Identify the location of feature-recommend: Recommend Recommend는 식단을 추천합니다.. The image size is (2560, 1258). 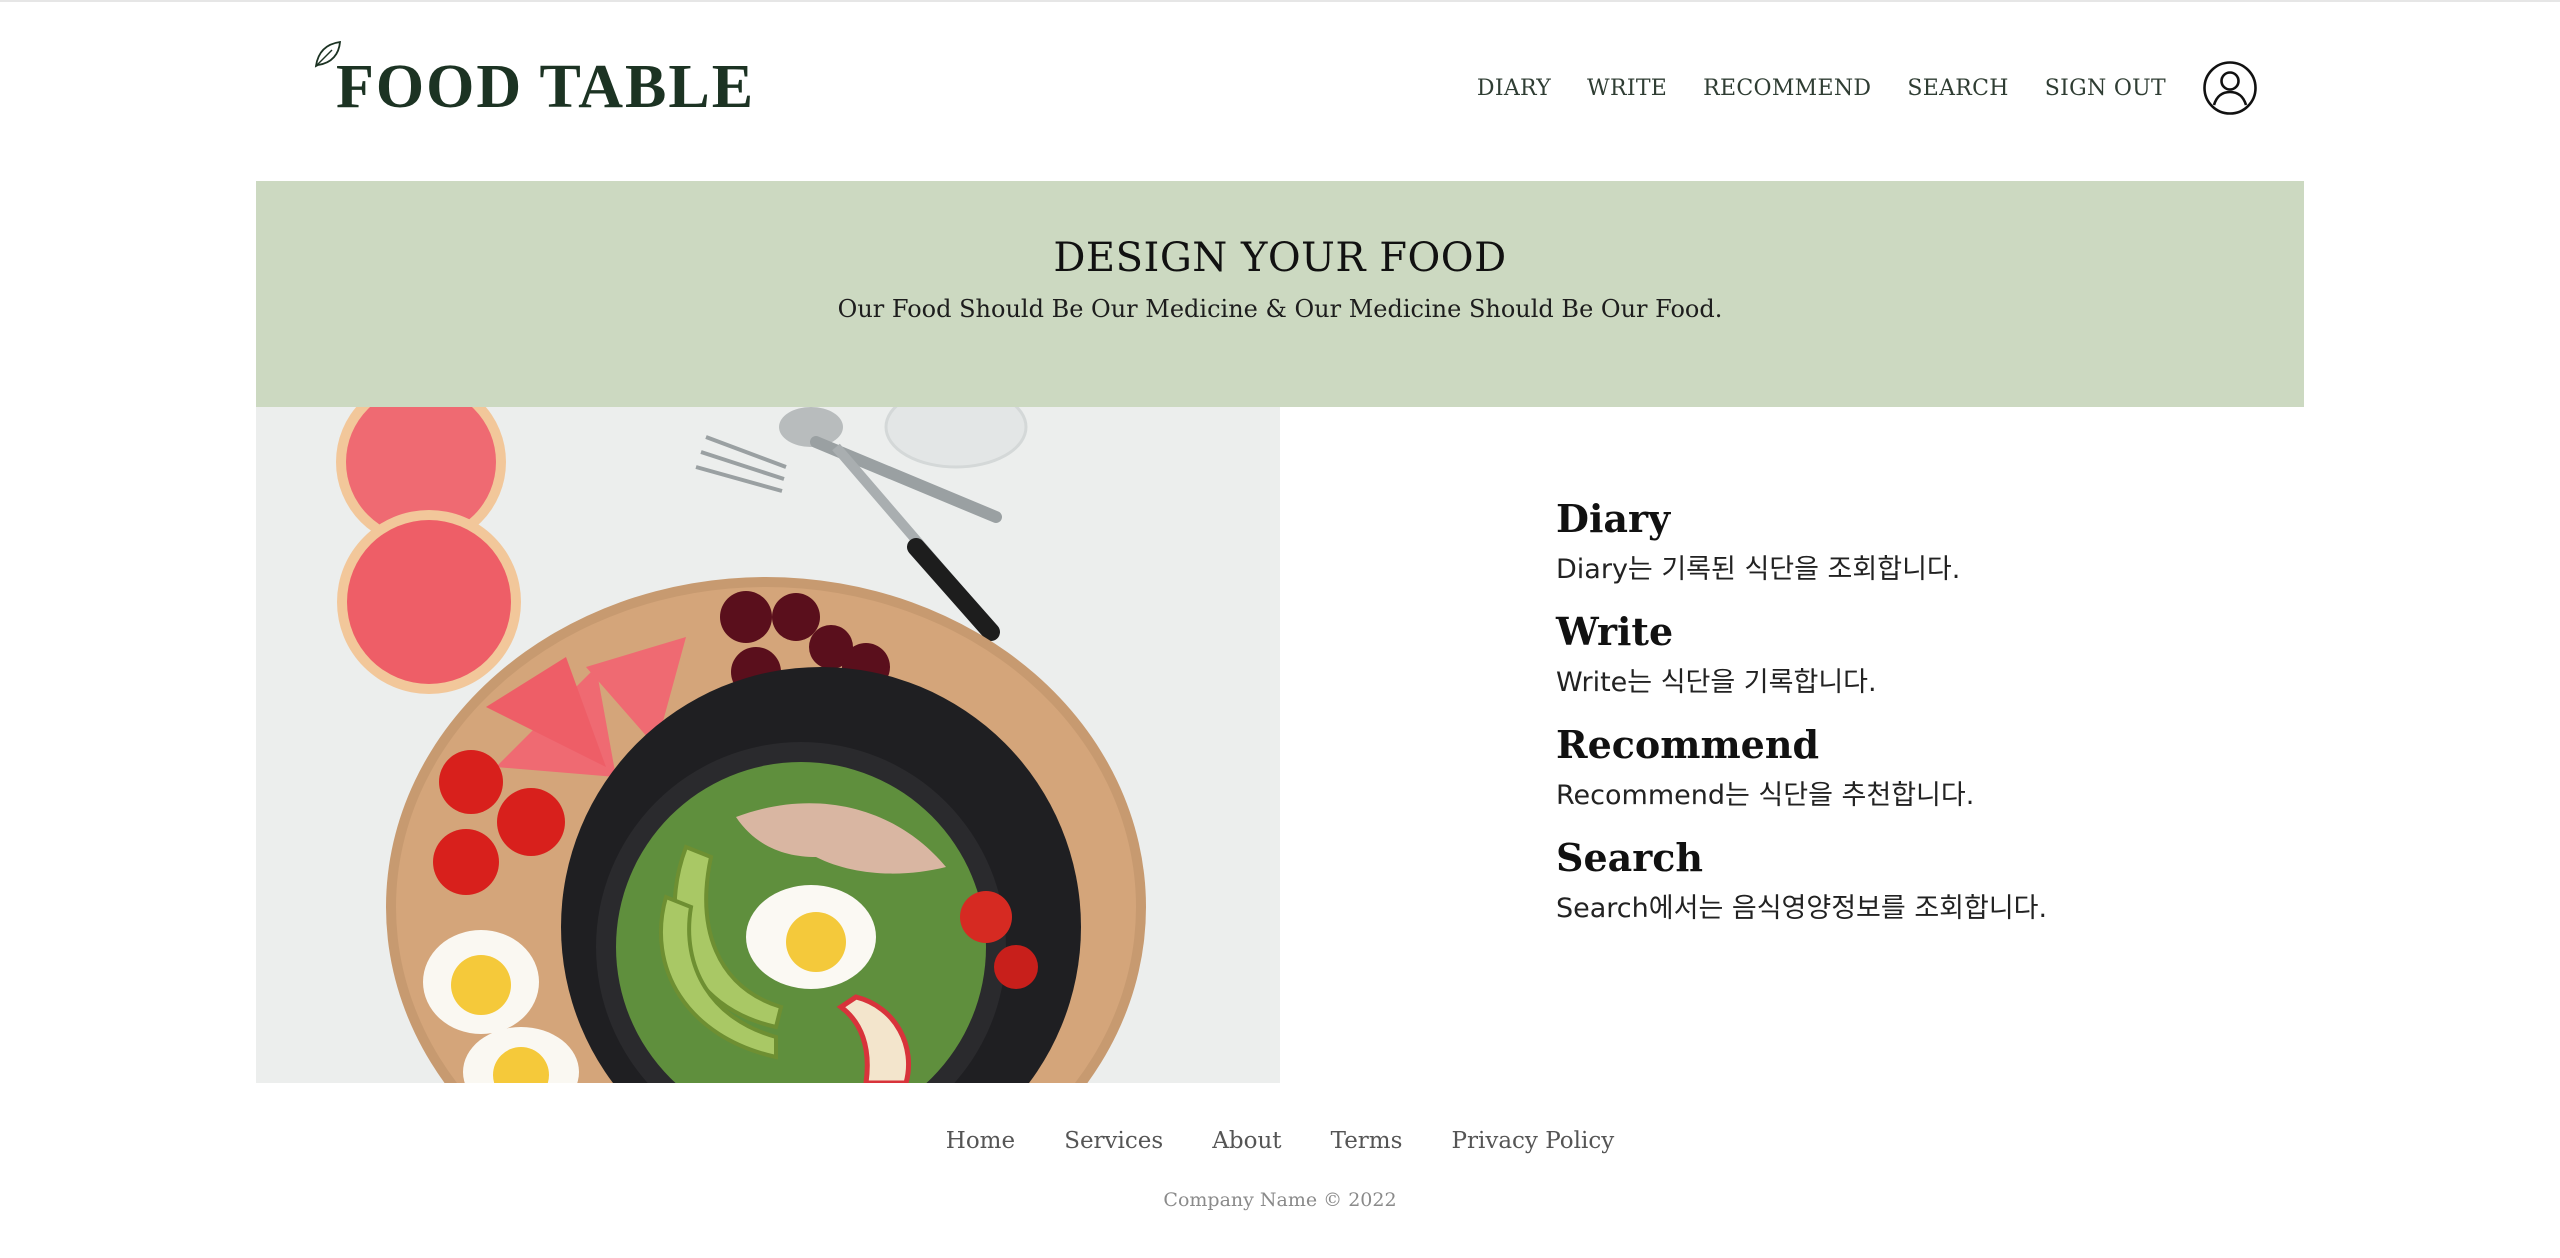
(1916, 766).